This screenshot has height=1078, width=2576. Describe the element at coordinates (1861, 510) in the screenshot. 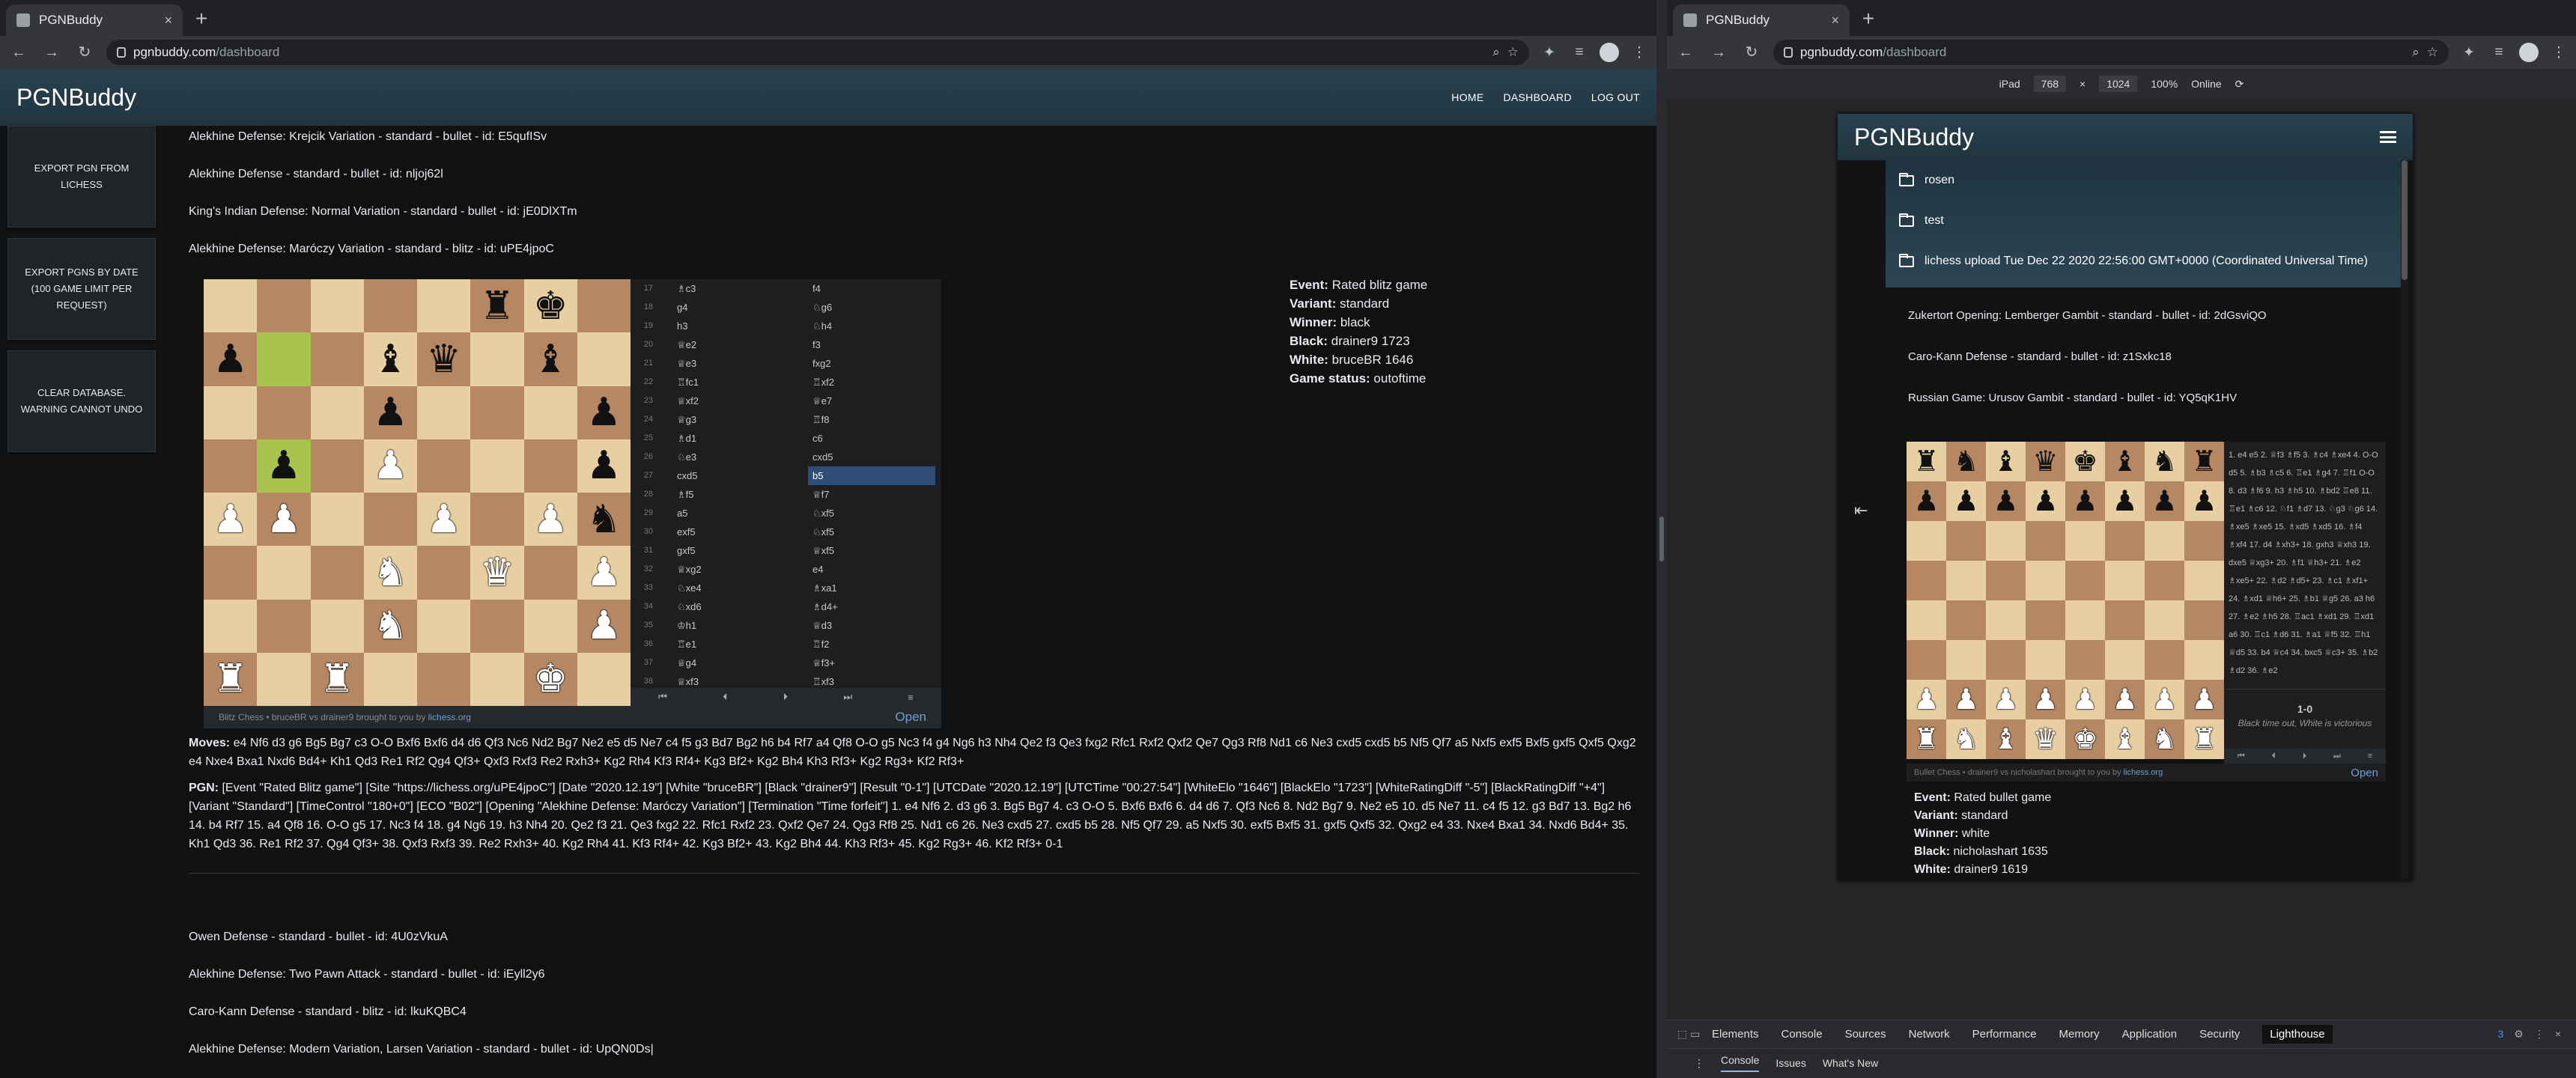

I see `sidebar-toggle-icon: ⇤` at that location.